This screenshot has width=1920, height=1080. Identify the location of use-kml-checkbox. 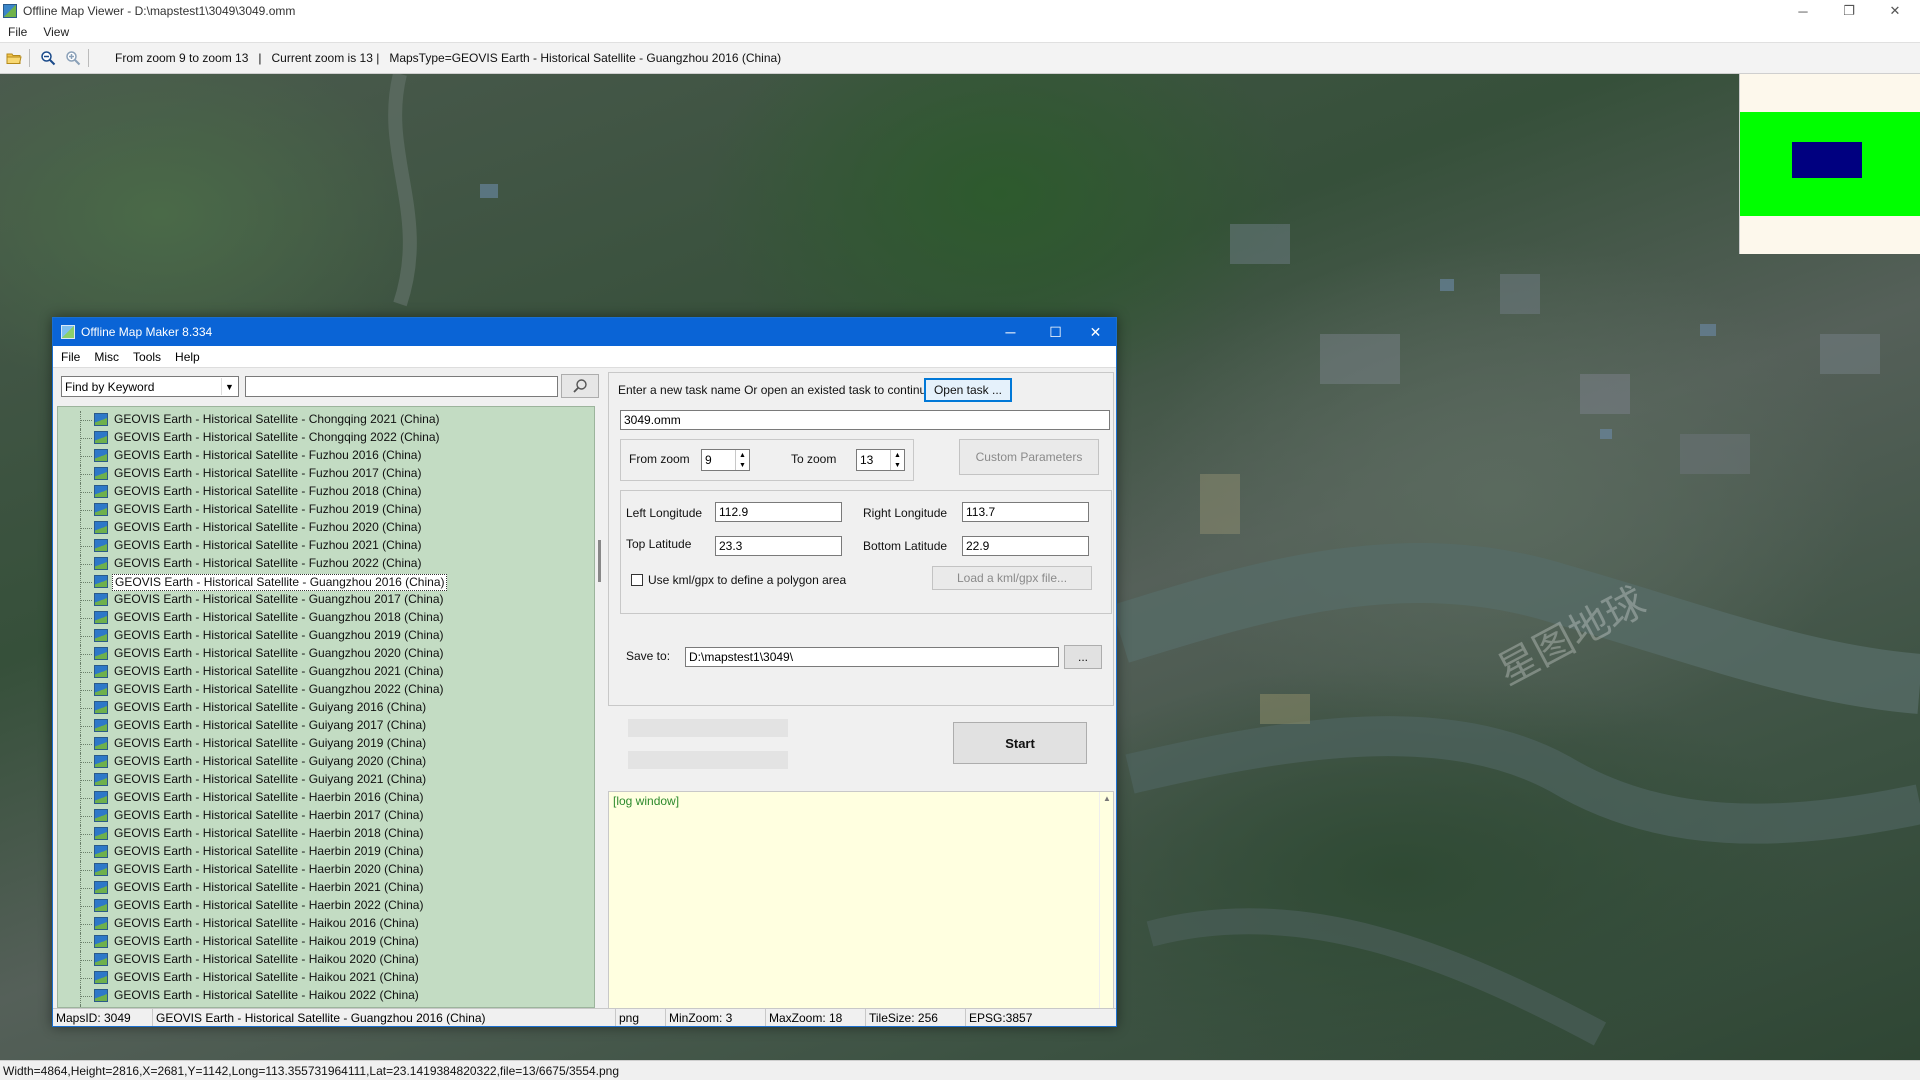
(637, 580).